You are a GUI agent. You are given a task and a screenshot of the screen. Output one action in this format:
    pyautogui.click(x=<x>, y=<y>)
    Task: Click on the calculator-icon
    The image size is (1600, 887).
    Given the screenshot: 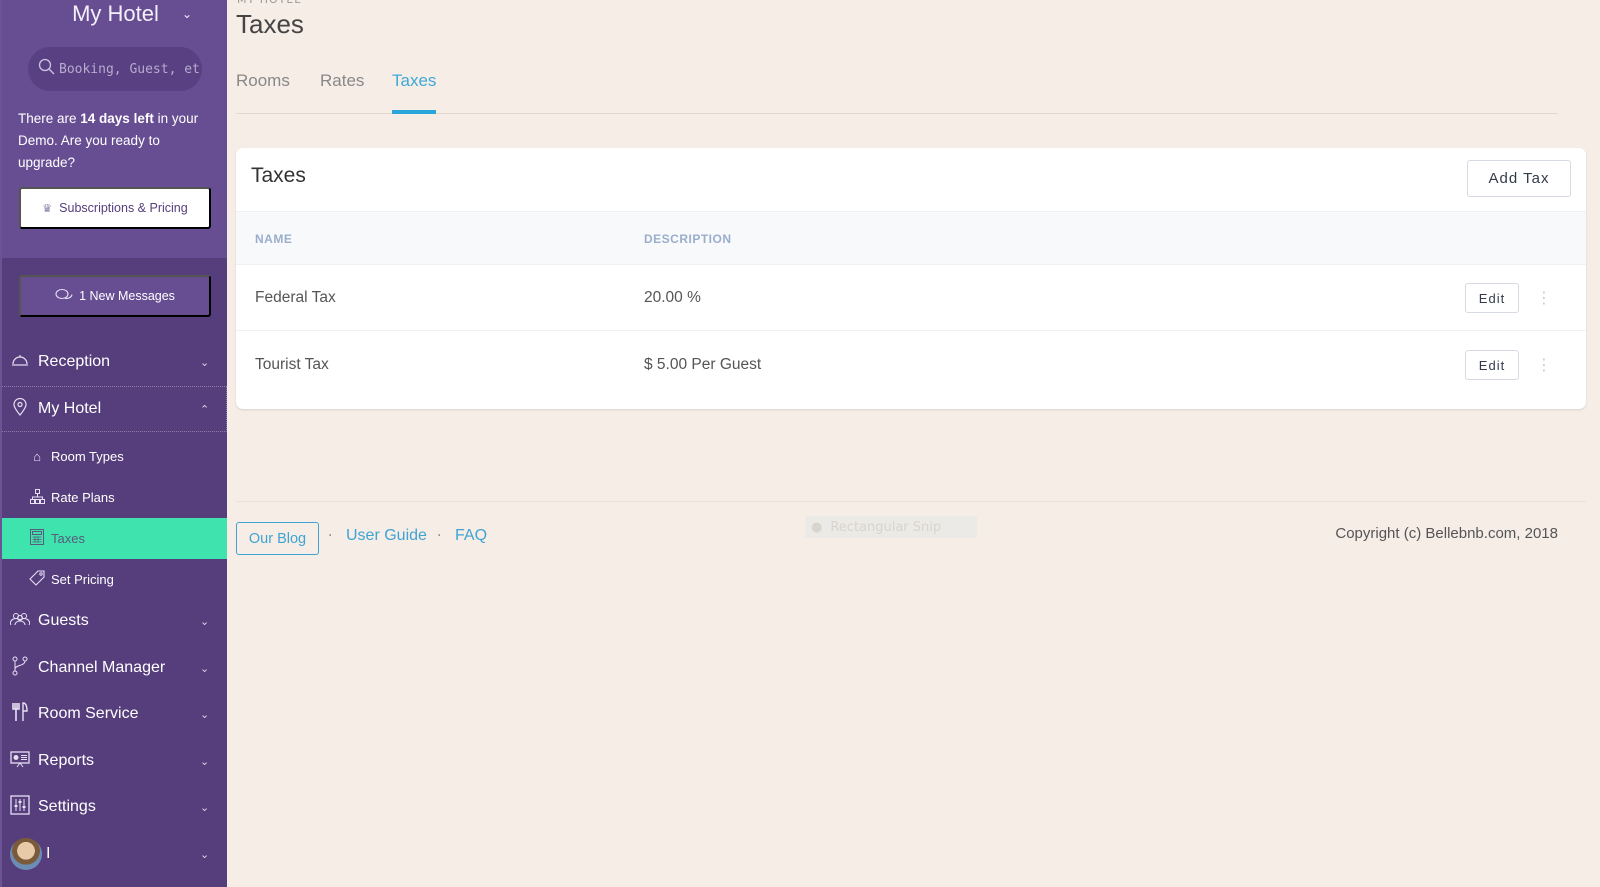 What is the action you would take?
    pyautogui.click(x=37, y=538)
    